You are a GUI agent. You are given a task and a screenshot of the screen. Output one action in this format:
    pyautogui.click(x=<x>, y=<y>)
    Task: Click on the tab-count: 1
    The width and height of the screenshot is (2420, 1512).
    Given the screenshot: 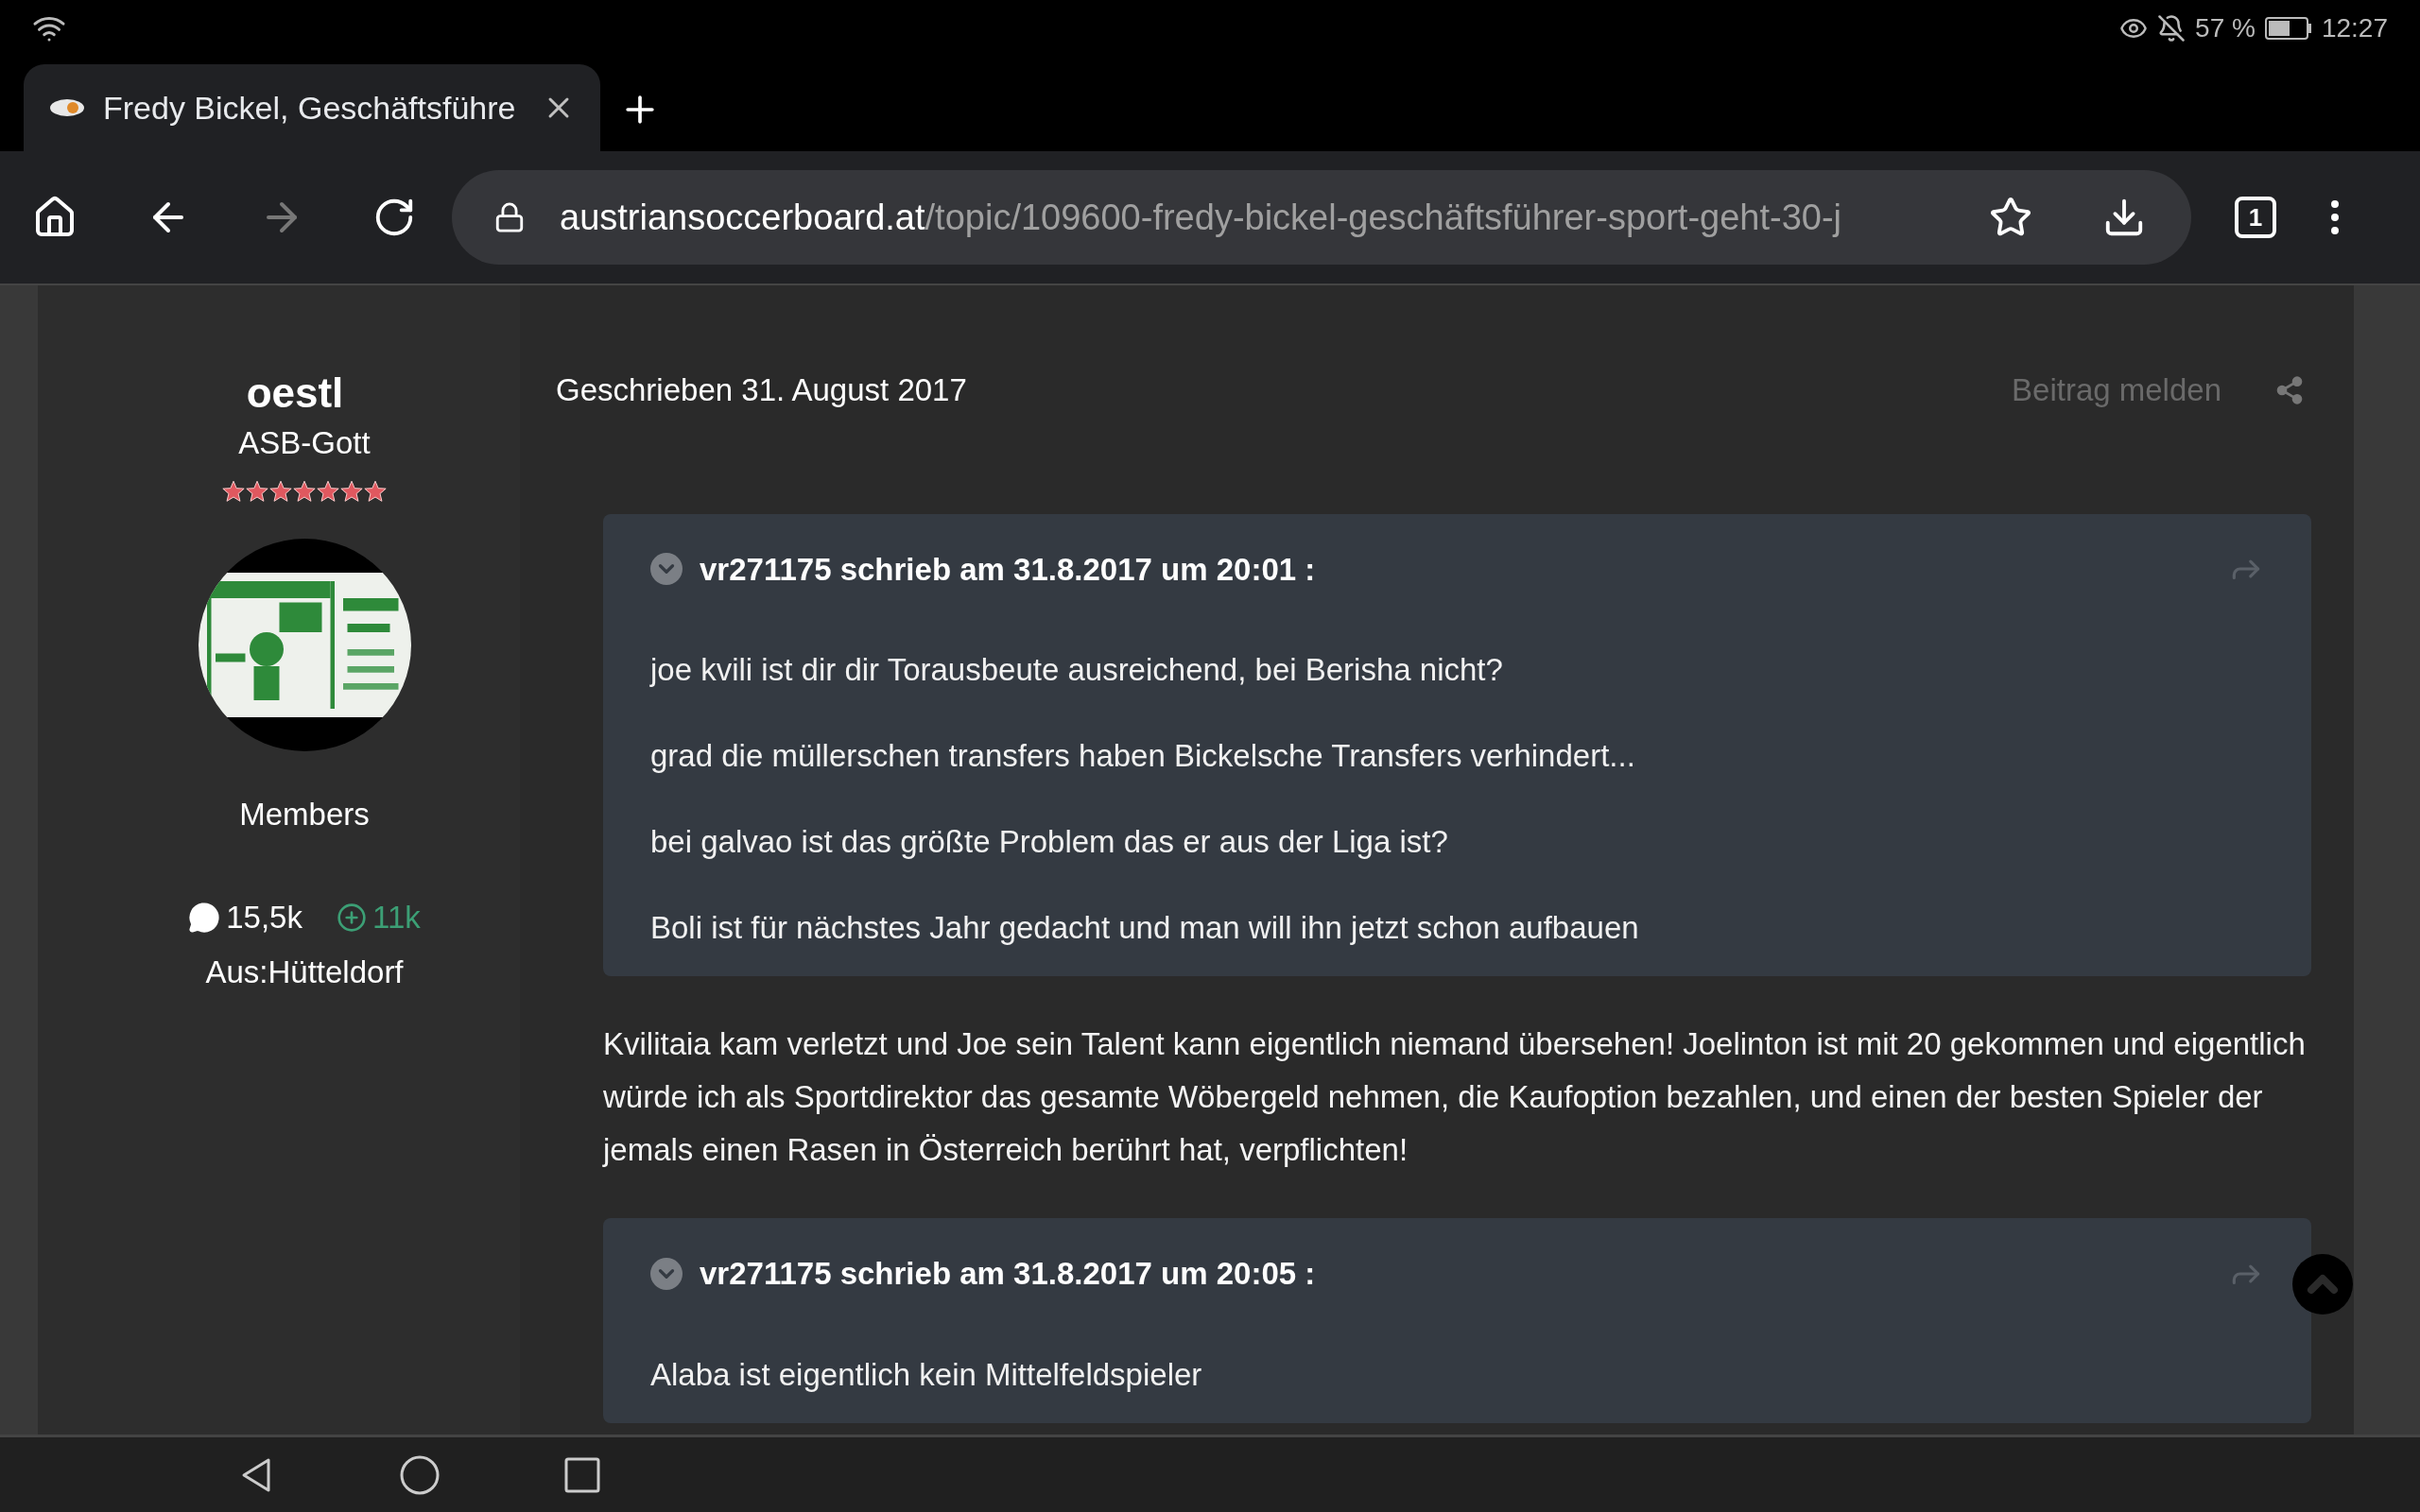 What is the action you would take?
    pyautogui.click(x=2255, y=217)
    